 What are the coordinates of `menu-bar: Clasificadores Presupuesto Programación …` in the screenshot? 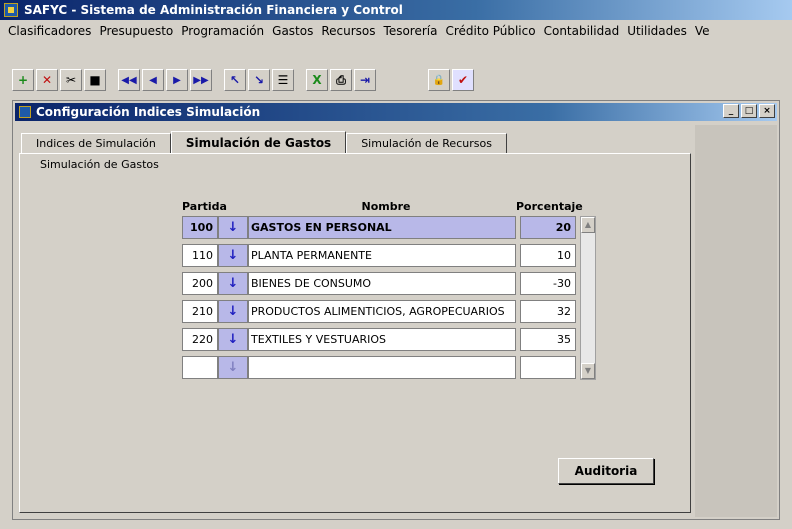 It's located at (396, 30).